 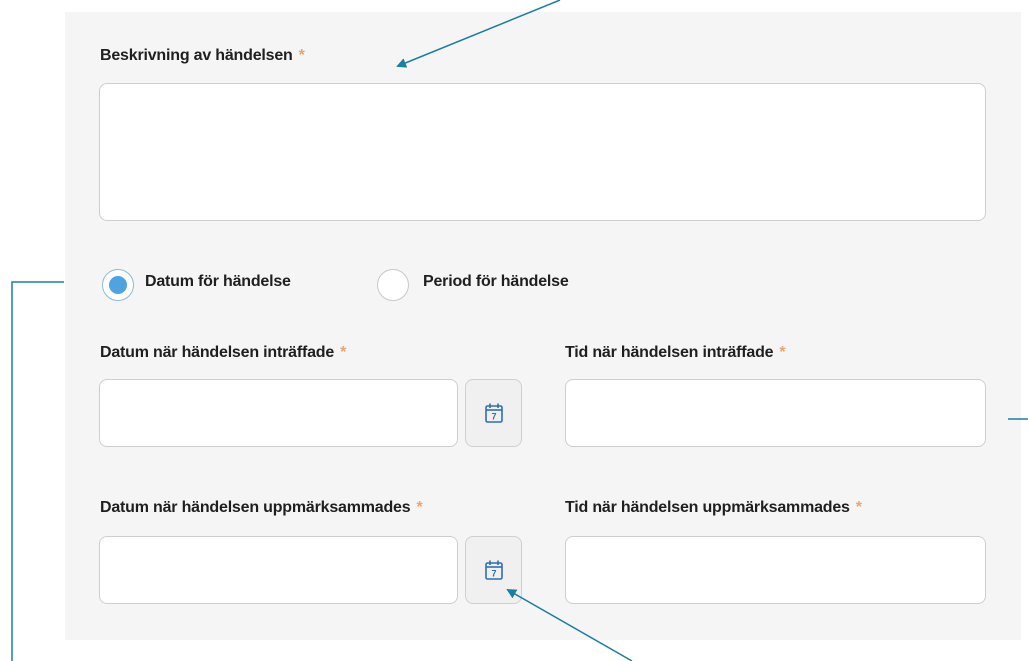 I want to click on noticed-time-input, so click(x=775, y=570).